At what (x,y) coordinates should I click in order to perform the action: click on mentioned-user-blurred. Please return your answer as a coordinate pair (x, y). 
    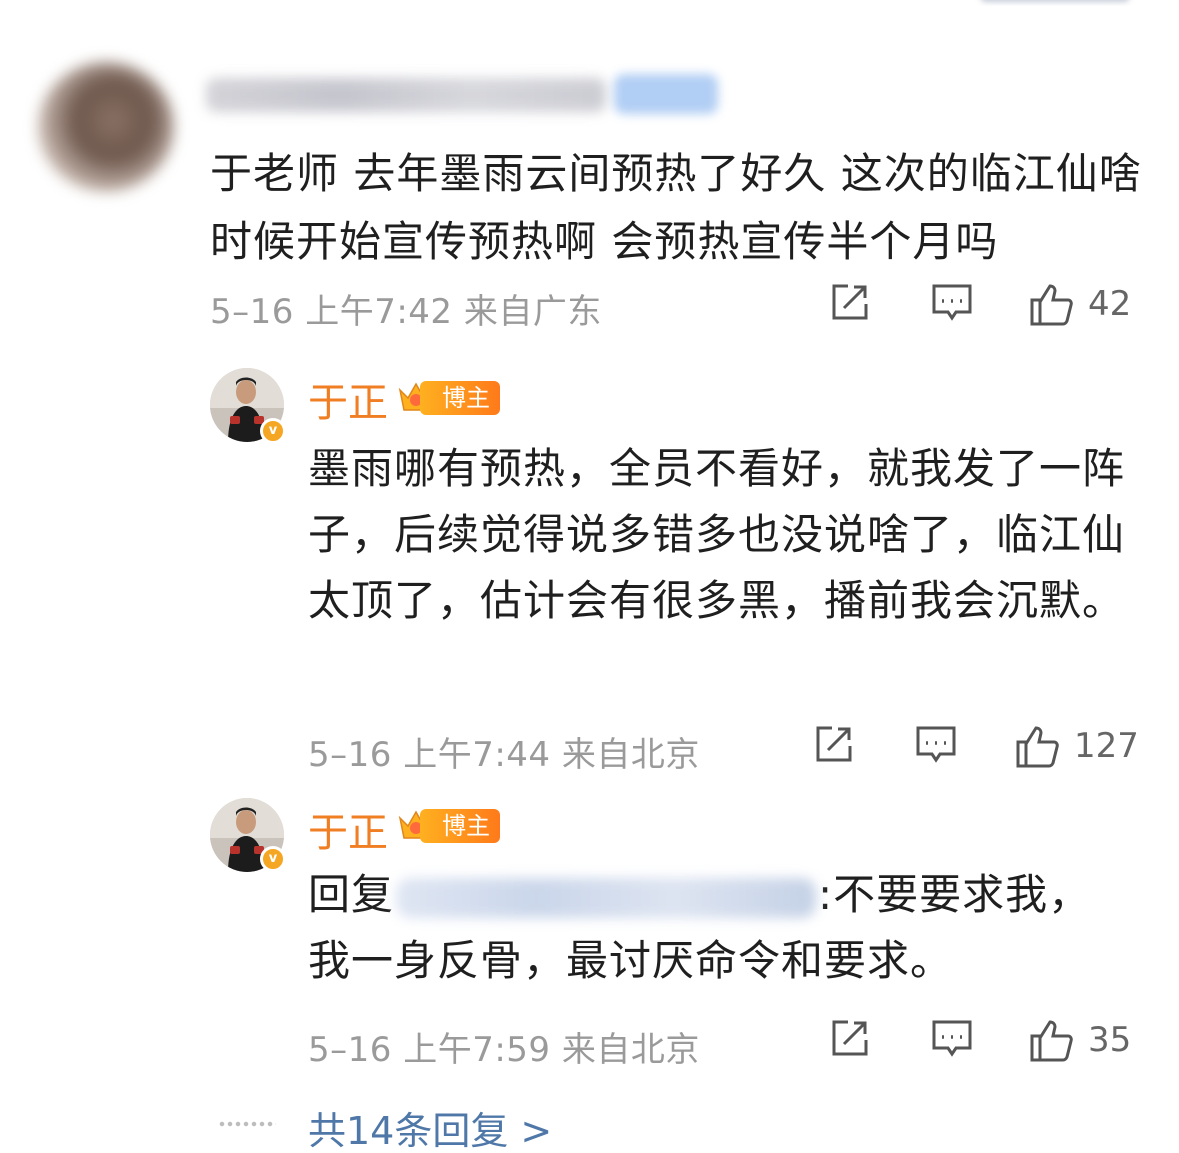
    Looking at the image, I should click on (606, 897).